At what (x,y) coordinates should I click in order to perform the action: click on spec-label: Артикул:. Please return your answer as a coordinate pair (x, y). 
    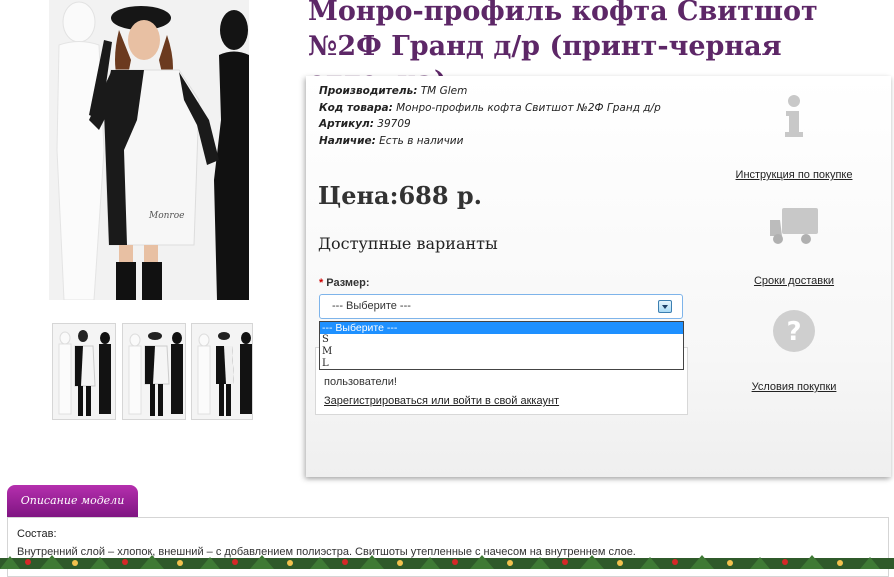
    Looking at the image, I should click on (346, 124).